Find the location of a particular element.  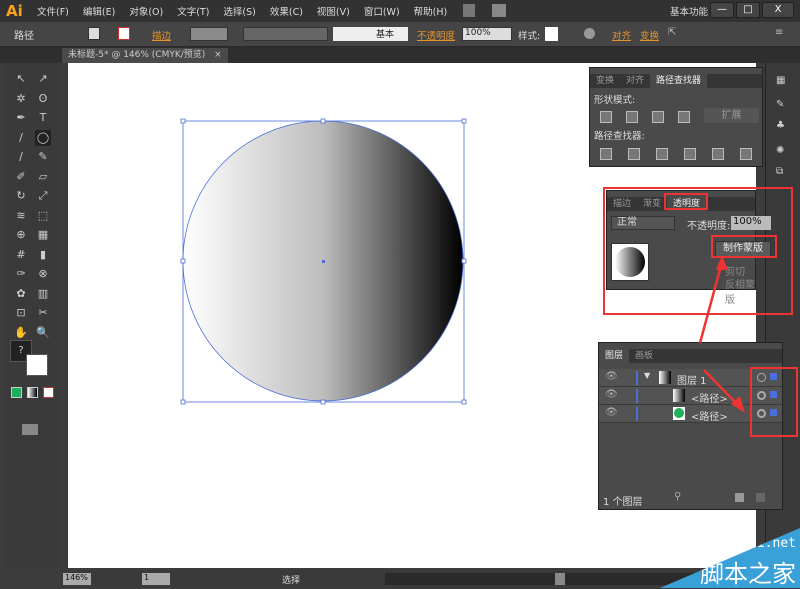

document-tab: 未标题-5* @ 146% (CMYK/预览) × is located at coordinates (145, 55).